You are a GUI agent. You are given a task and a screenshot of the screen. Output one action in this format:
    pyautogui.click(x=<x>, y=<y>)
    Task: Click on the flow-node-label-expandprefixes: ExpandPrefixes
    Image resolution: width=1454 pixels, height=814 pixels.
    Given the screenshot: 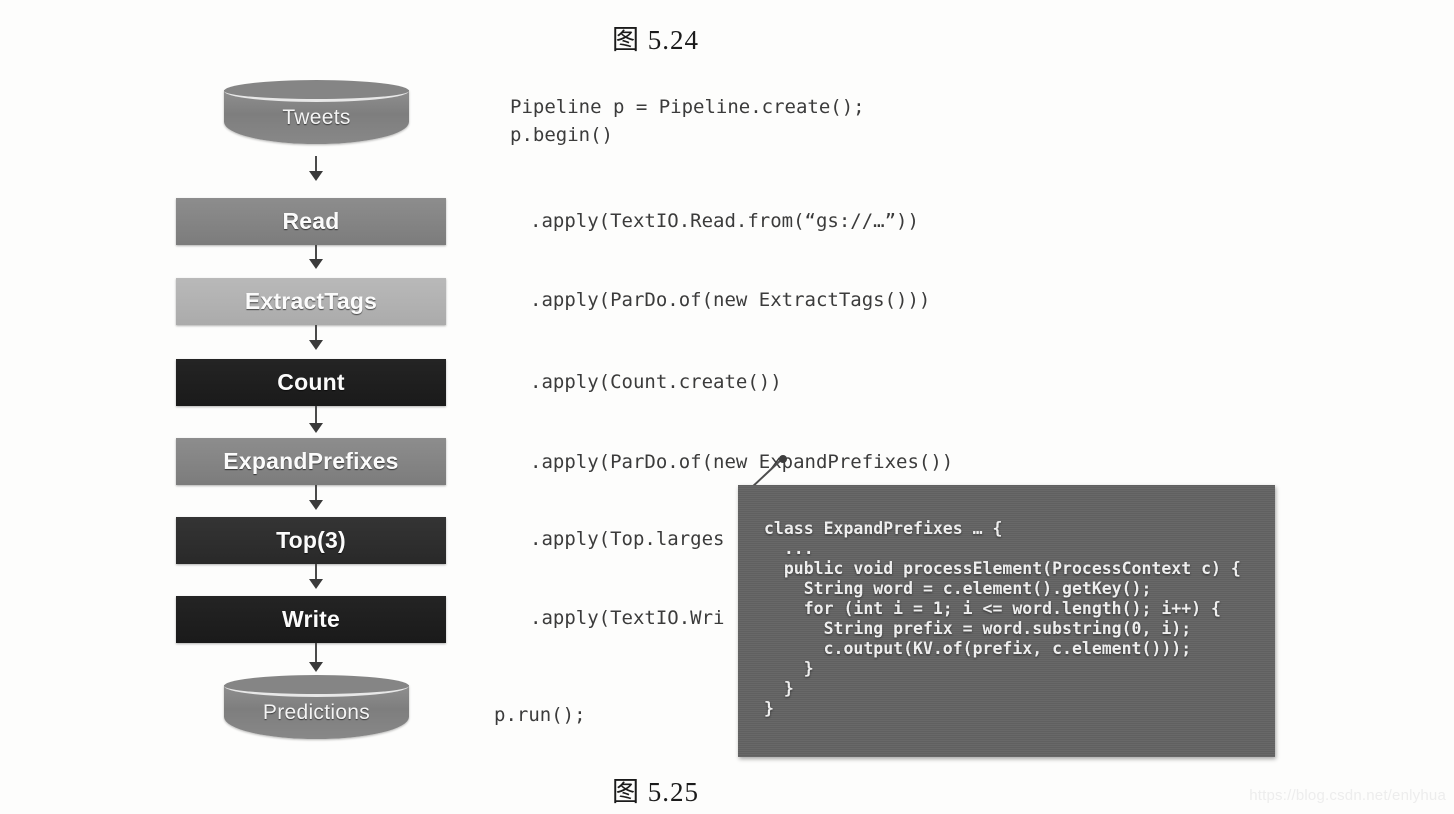 What is the action you would take?
    pyautogui.click(x=311, y=461)
    